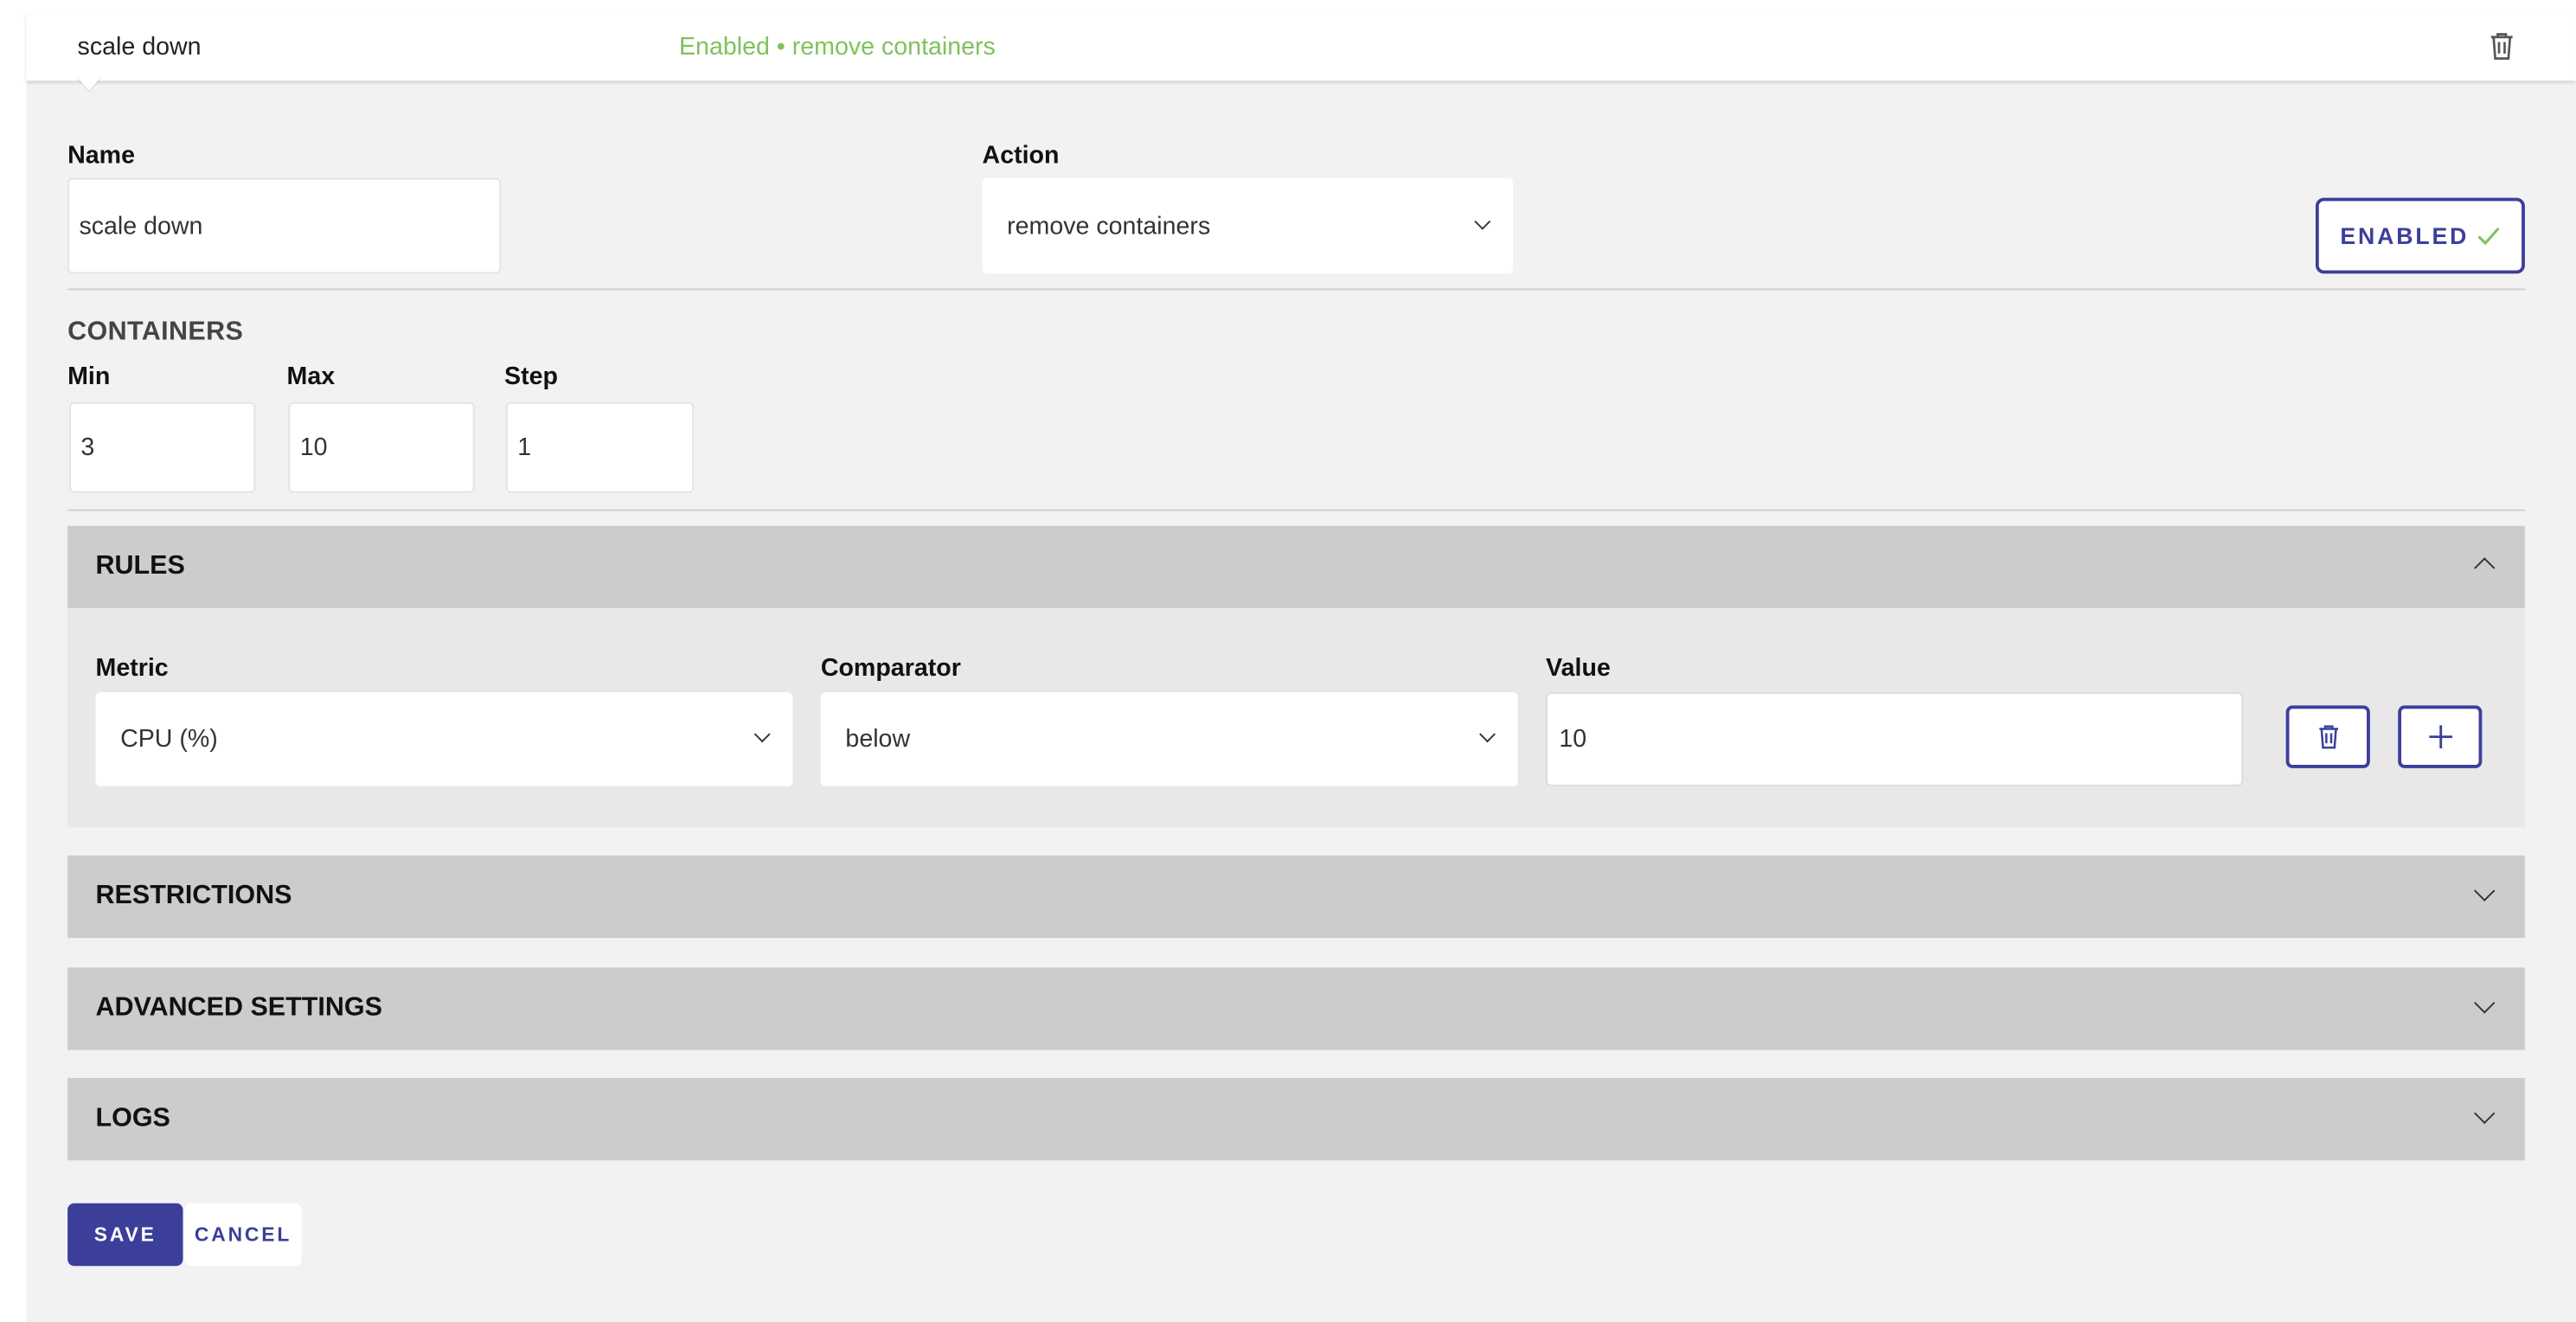 This screenshot has width=2576, height=1322. Describe the element at coordinates (101, 155) in the screenshot. I see `name-label: Name` at that location.